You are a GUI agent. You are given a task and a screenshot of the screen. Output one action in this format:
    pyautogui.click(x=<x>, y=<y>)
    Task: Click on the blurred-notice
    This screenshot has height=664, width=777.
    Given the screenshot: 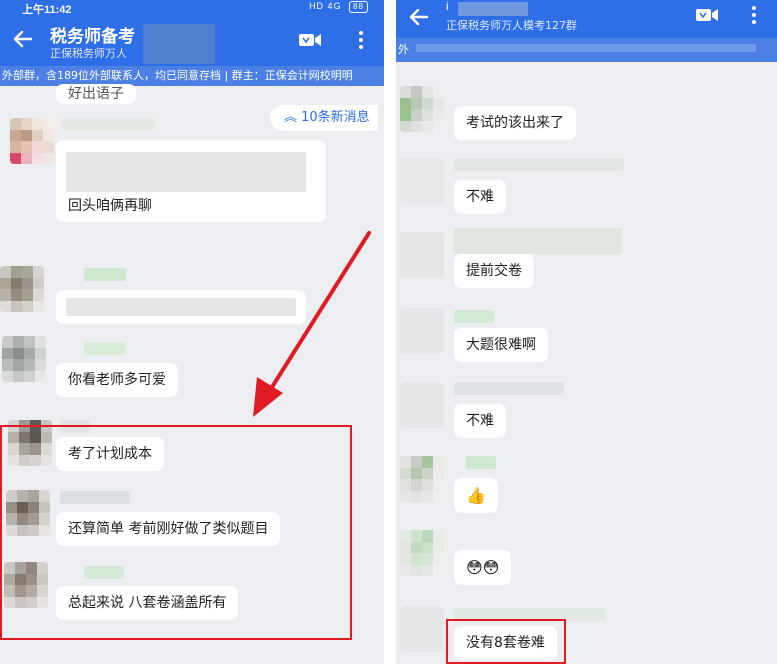 What is the action you would take?
    pyautogui.click(x=586, y=48)
    